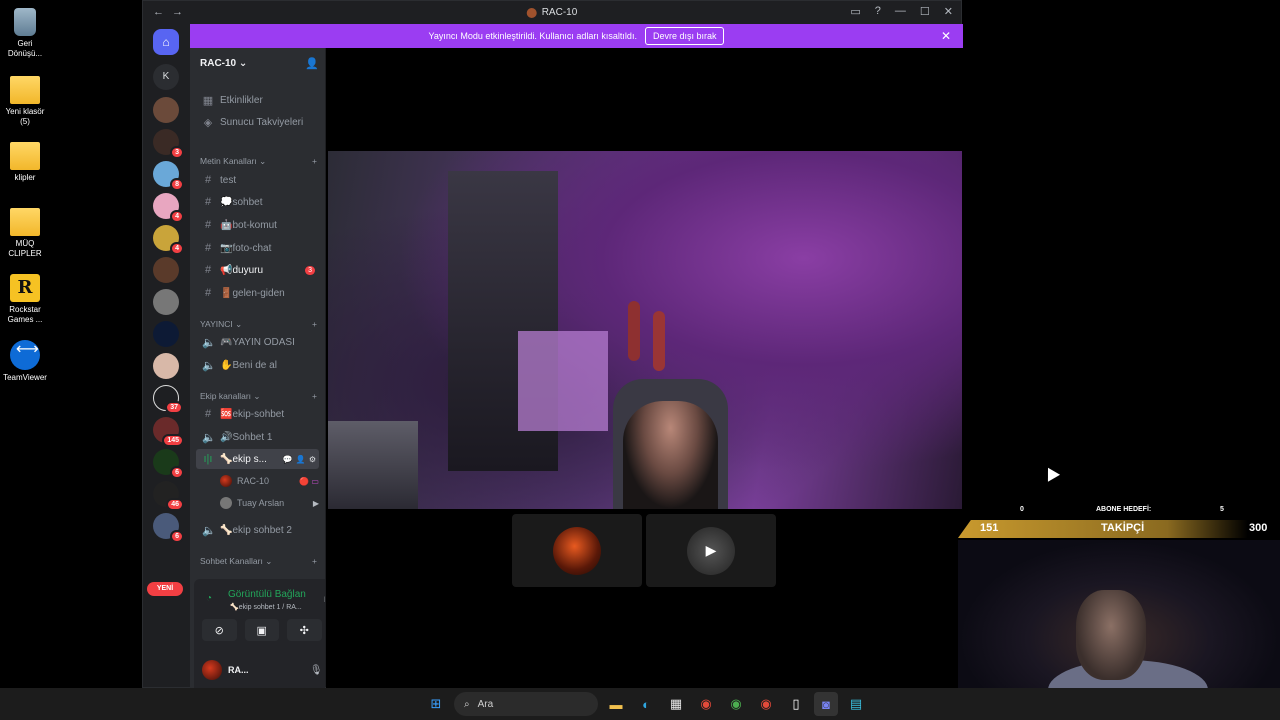 This screenshot has height=720, width=1280. I want to click on new-servers-pill: YENİ, so click(165, 589).